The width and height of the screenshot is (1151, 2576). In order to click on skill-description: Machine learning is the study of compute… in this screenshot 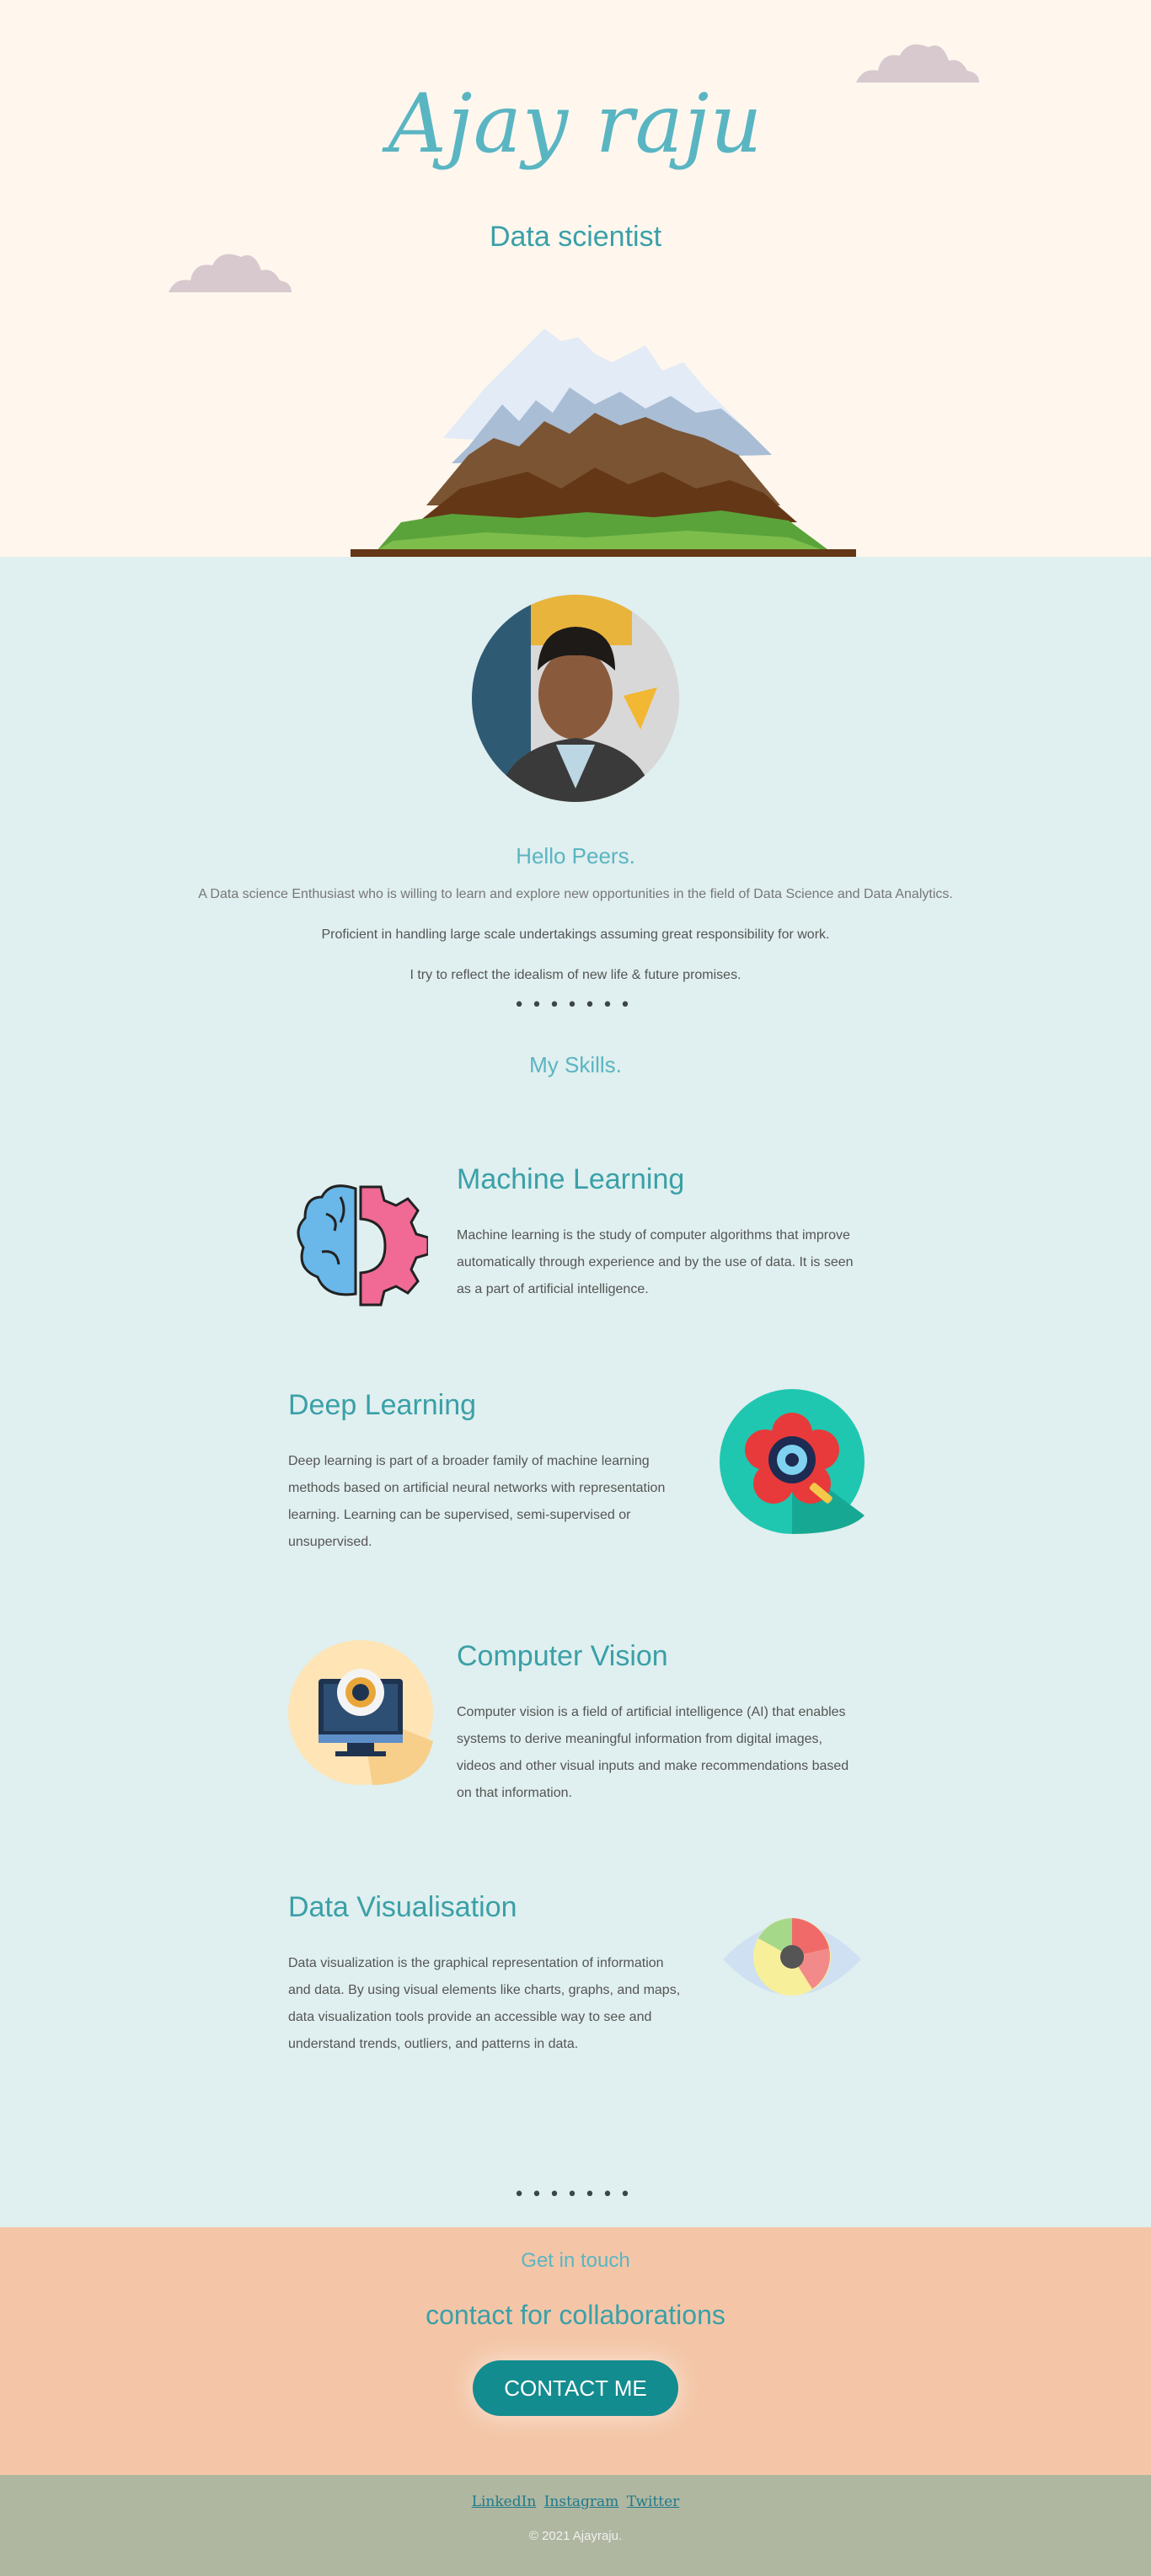, I will do `click(655, 1262)`.